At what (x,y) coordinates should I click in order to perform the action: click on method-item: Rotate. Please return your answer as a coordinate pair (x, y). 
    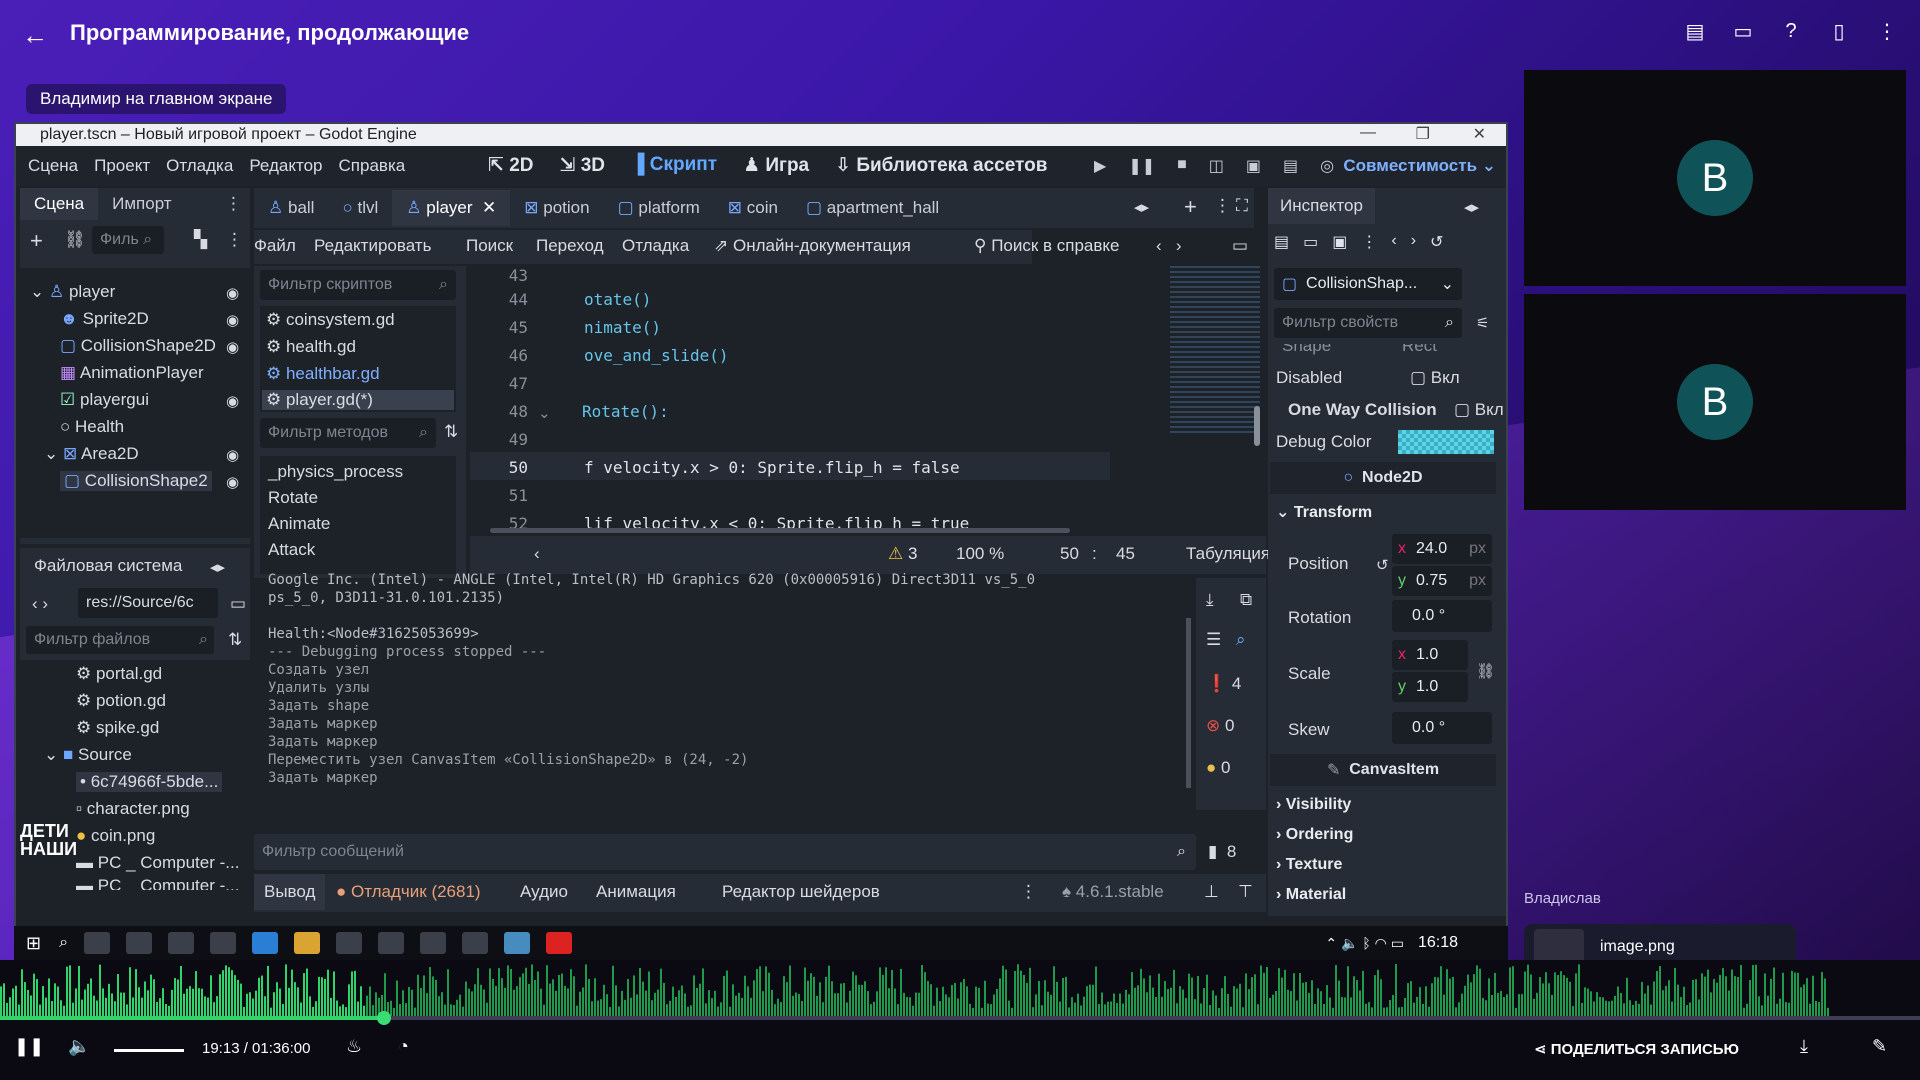
    Looking at the image, I should click on (293, 498).